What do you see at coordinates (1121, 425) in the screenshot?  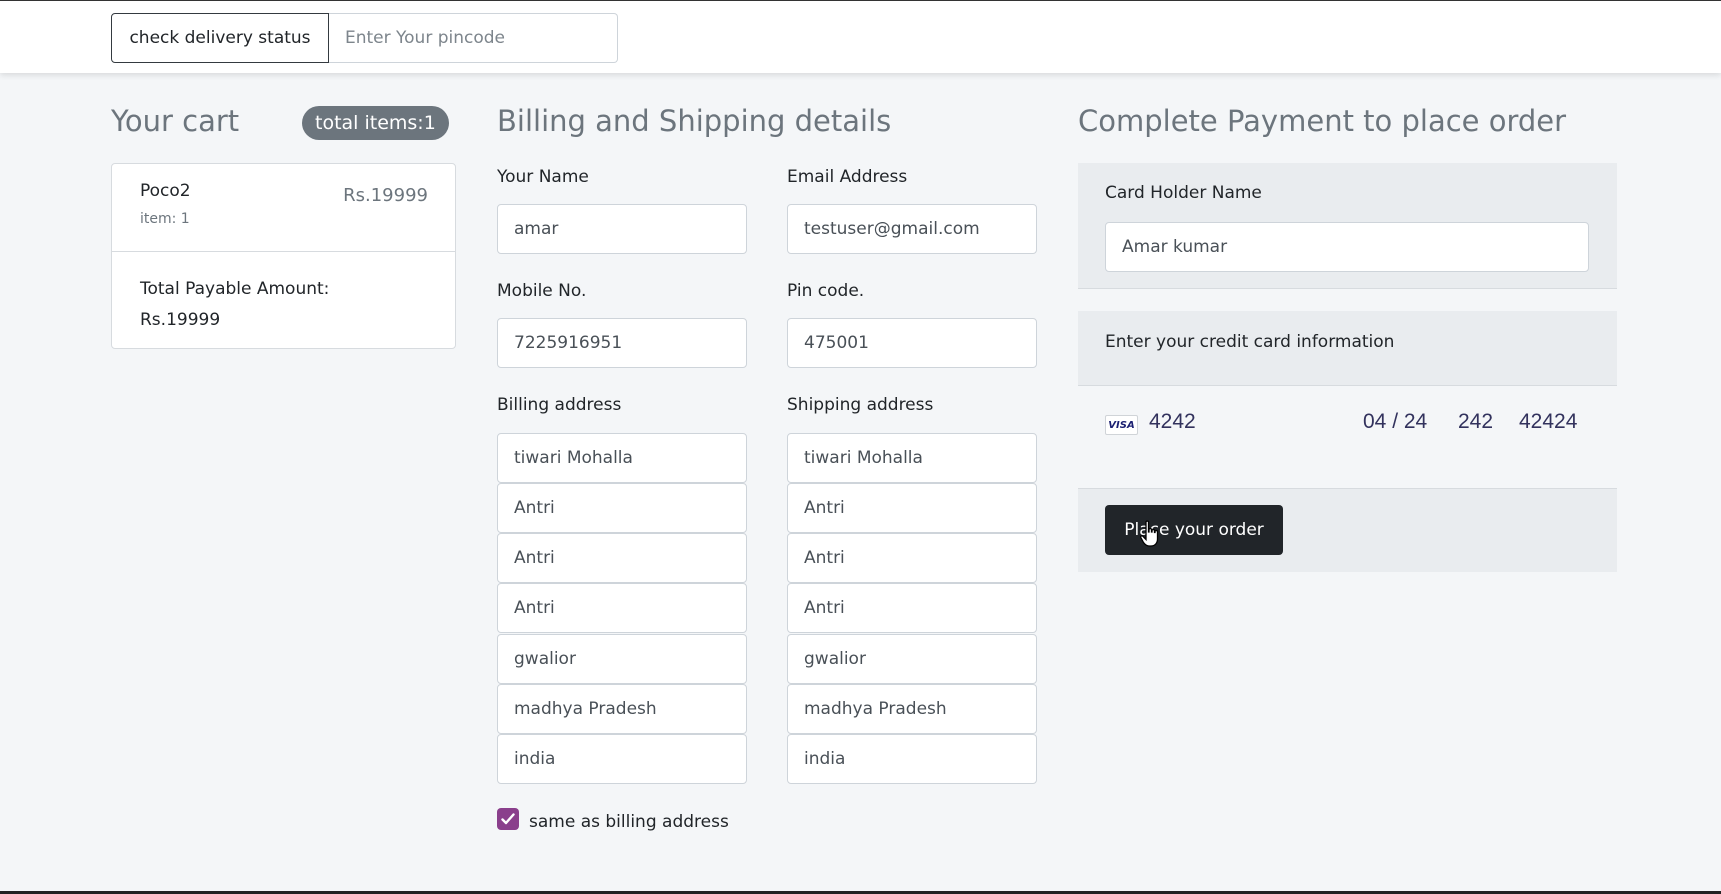 I see `visa-icon: VISA` at bounding box center [1121, 425].